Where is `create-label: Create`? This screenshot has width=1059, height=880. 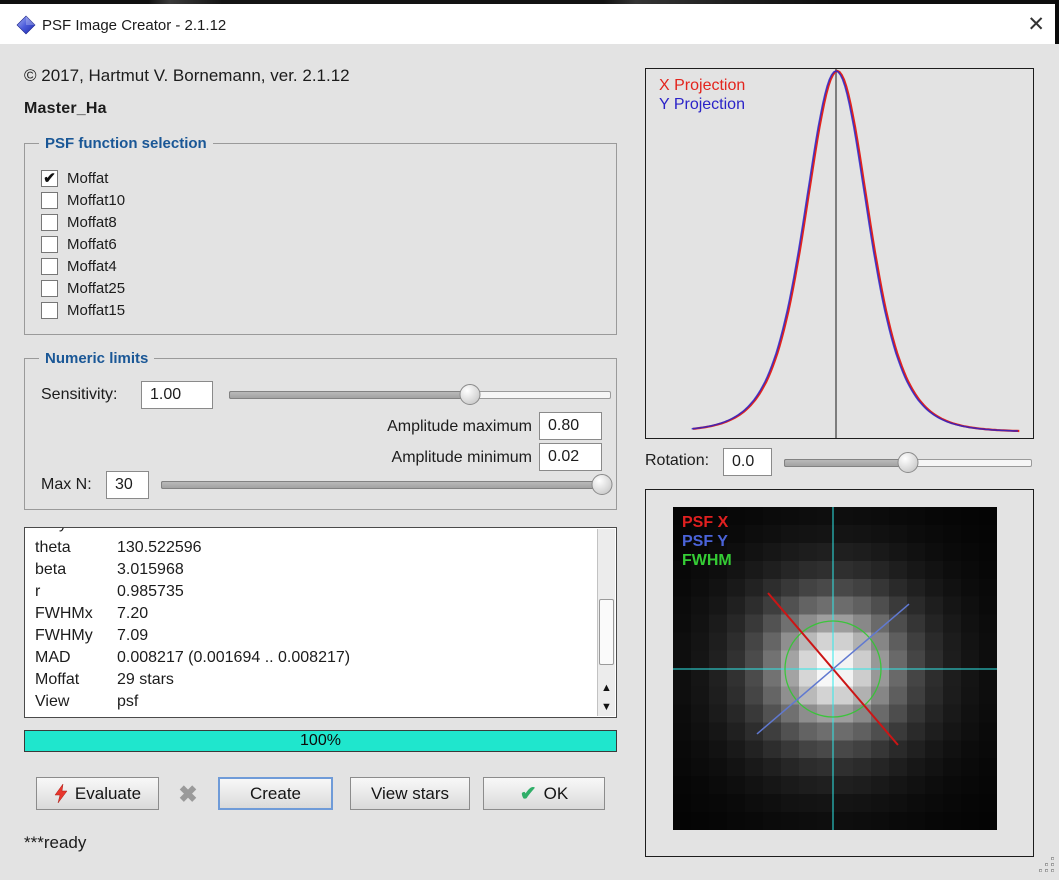 create-label: Create is located at coordinates (275, 793).